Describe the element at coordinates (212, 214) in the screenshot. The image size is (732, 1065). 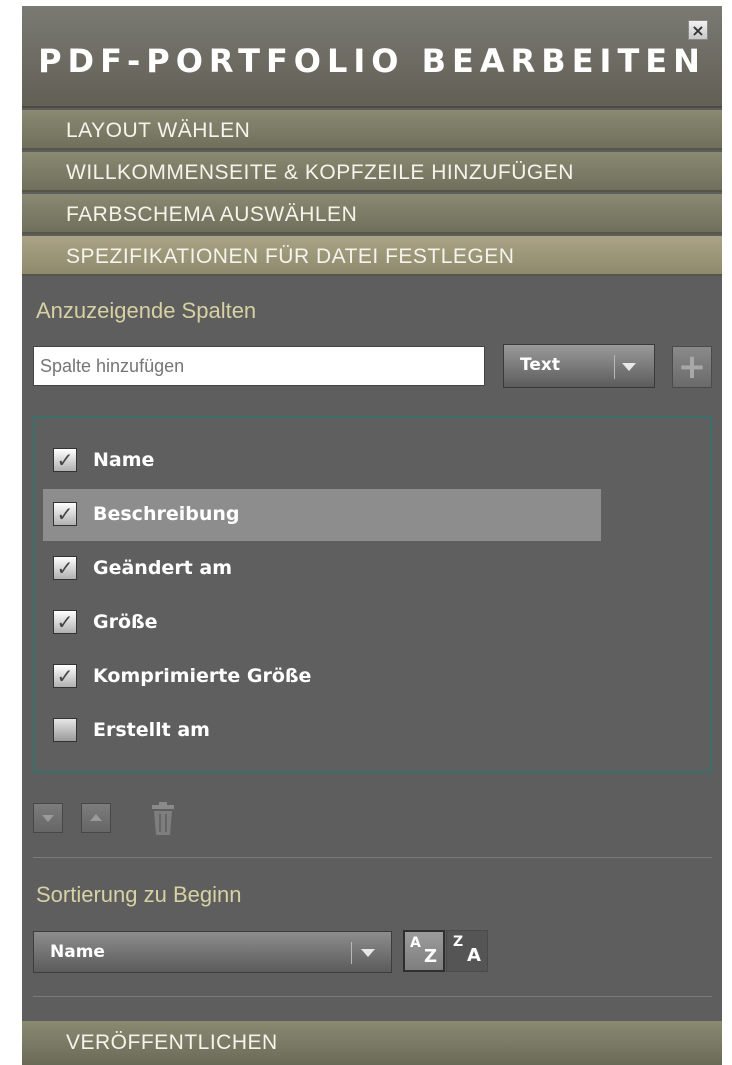
I see `section-label: FARBSCHEMA AUSWÄHLEN` at that location.